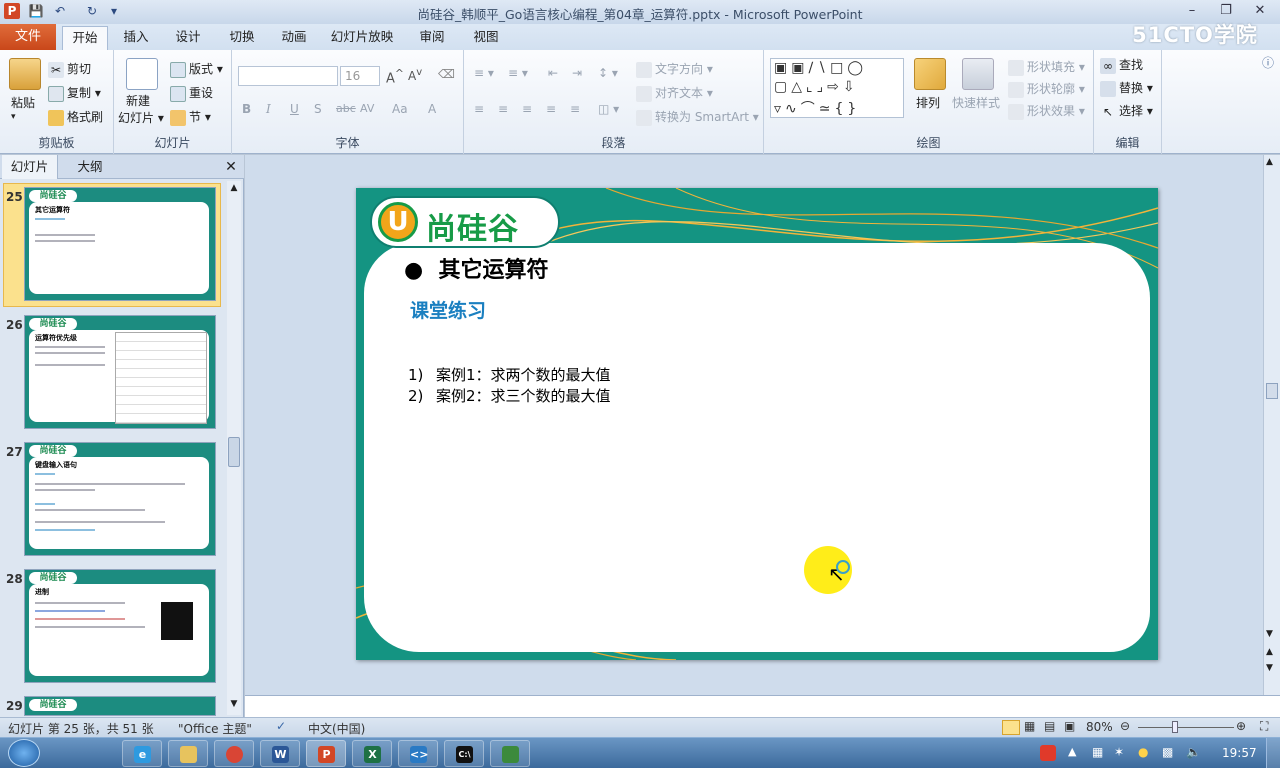 The image size is (1280, 768). I want to click on new-slide-label-1: 新建, so click(138, 100).